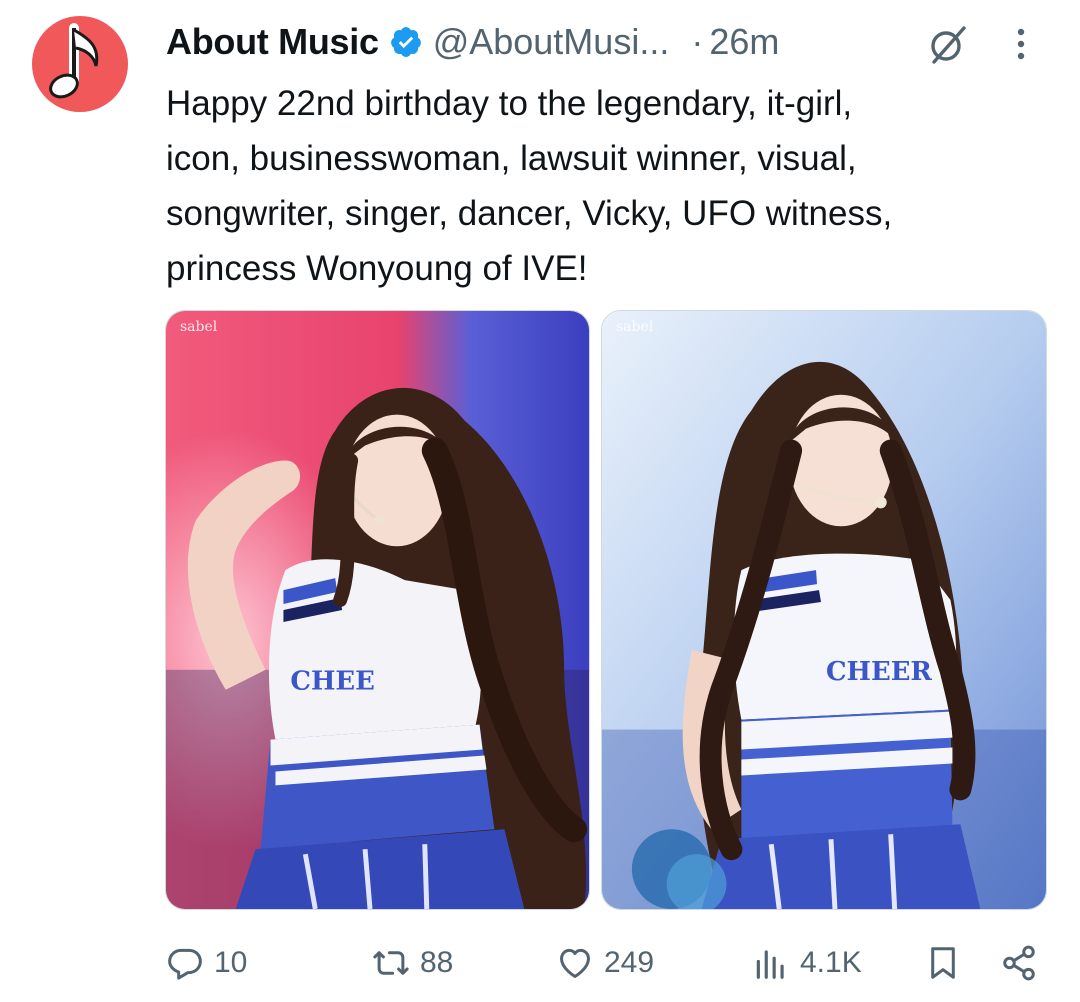 Image resolution: width=1080 pixels, height=1002 pixels. What do you see at coordinates (272, 42) in the screenshot?
I see `author-name: About Music` at bounding box center [272, 42].